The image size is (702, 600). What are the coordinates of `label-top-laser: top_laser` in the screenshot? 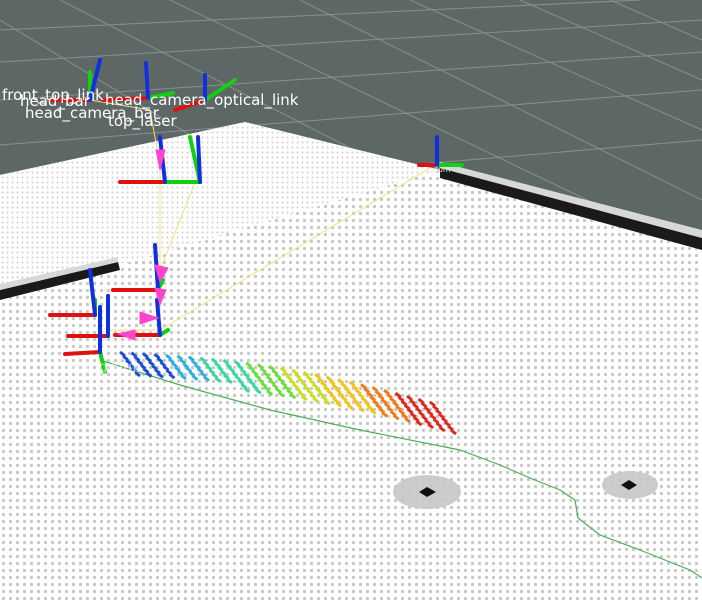 It's located at (142, 121).